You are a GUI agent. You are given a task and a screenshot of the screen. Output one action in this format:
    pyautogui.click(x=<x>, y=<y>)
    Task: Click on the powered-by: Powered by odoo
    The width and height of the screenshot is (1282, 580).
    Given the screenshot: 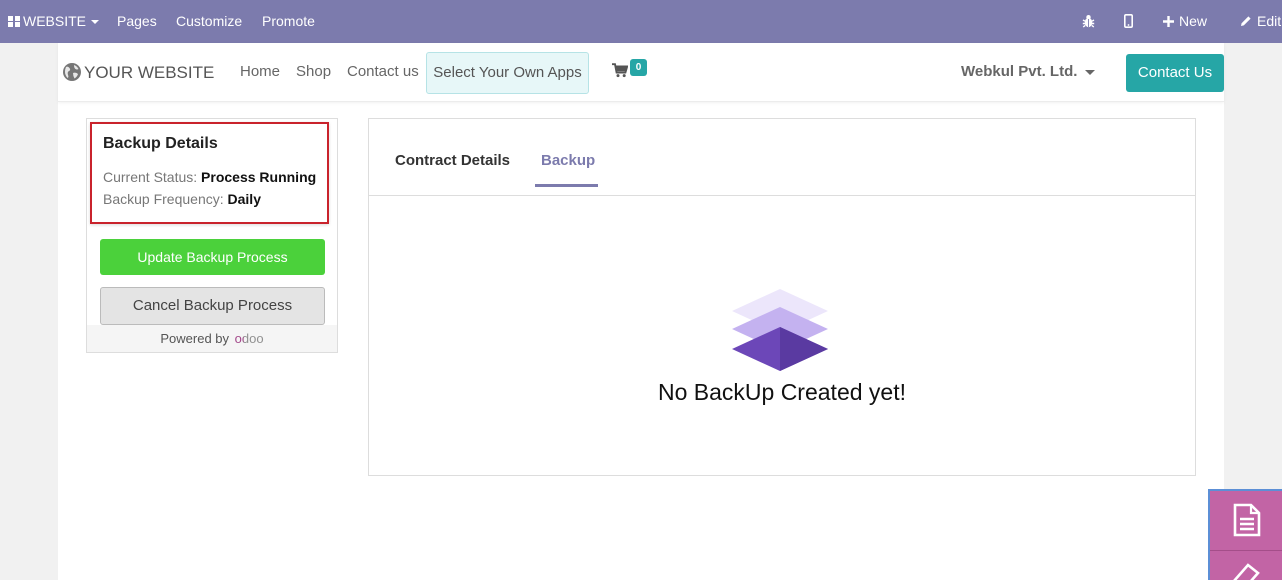 What is the action you would take?
    pyautogui.click(x=212, y=338)
    